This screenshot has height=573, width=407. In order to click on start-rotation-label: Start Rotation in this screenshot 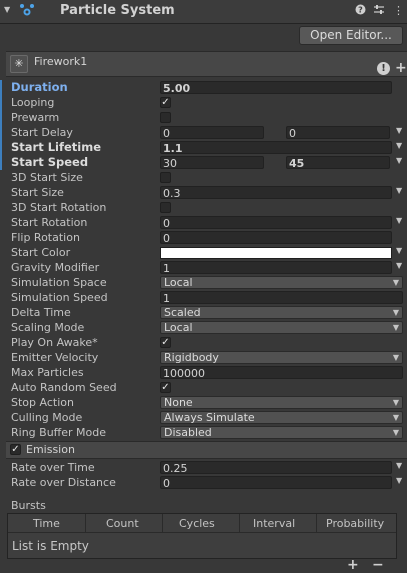, I will do `click(49, 222)`.